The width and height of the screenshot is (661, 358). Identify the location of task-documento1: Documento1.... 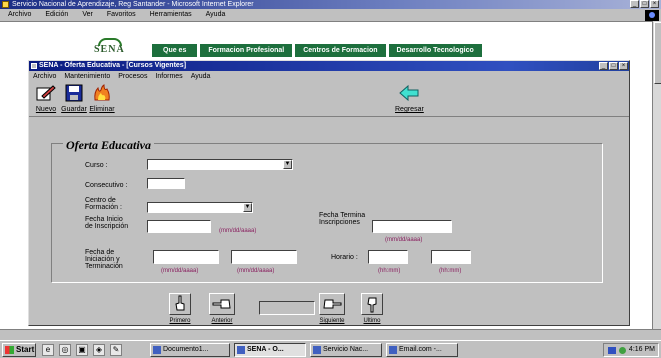
(190, 350).